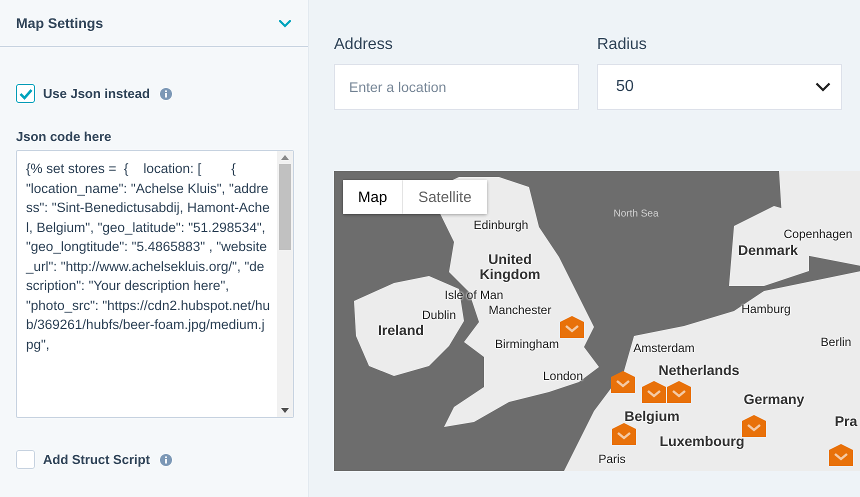  I want to click on map-label: Edinburgh, so click(501, 225).